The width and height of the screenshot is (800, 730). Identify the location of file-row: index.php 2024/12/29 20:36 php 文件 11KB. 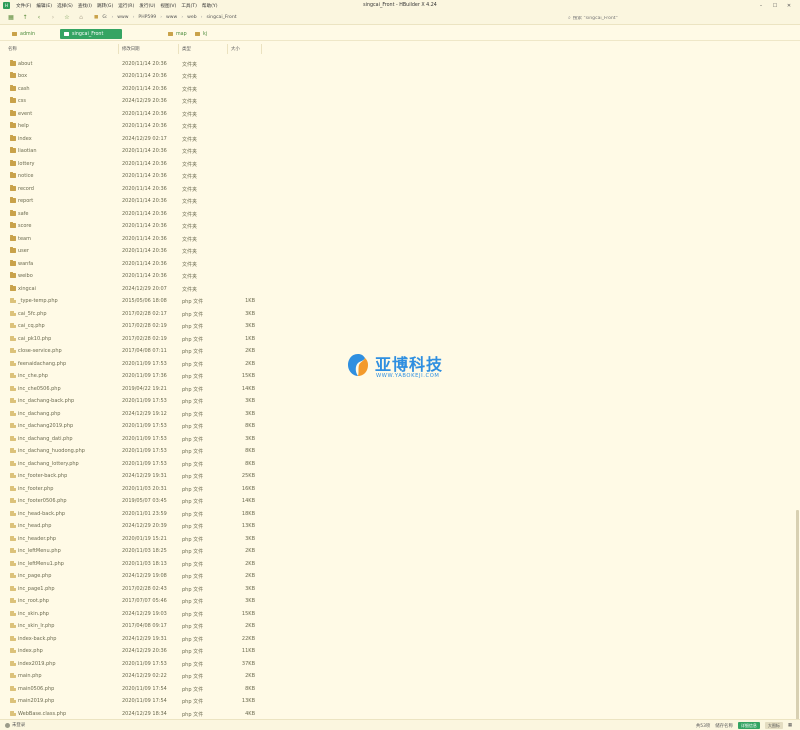
(131, 651).